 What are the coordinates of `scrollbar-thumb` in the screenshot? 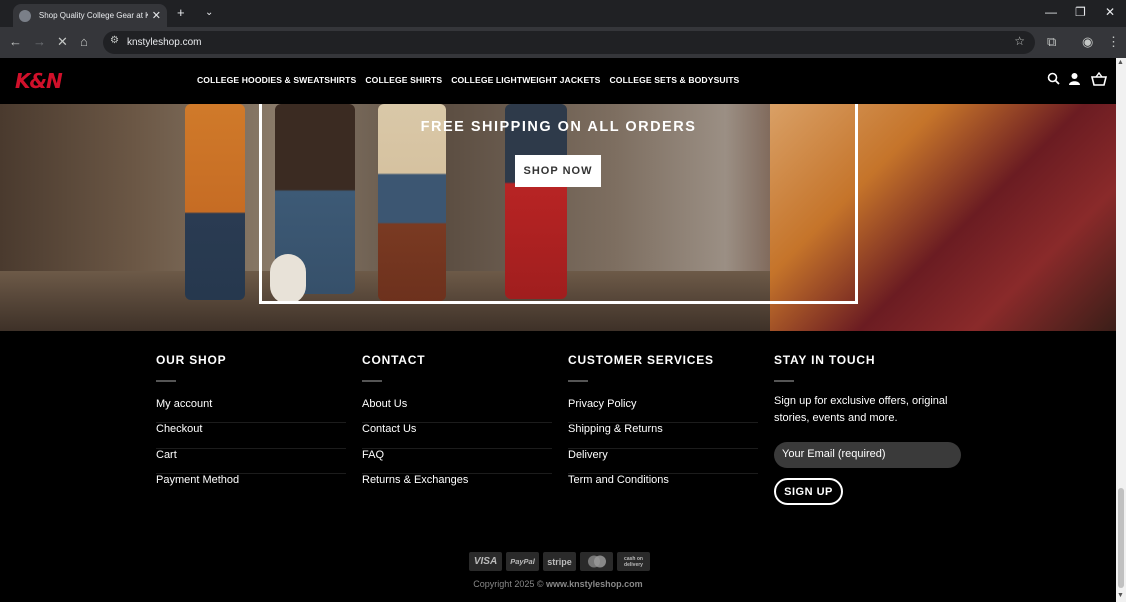 It's located at (1121, 538).